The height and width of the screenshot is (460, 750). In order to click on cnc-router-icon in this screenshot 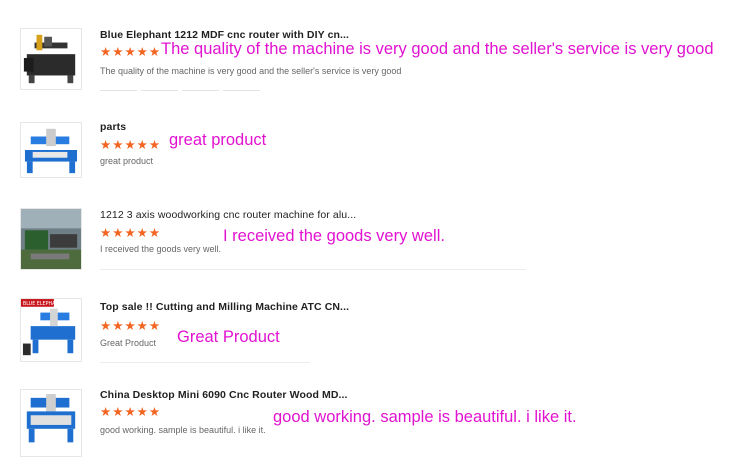, I will do `click(51, 151)`.